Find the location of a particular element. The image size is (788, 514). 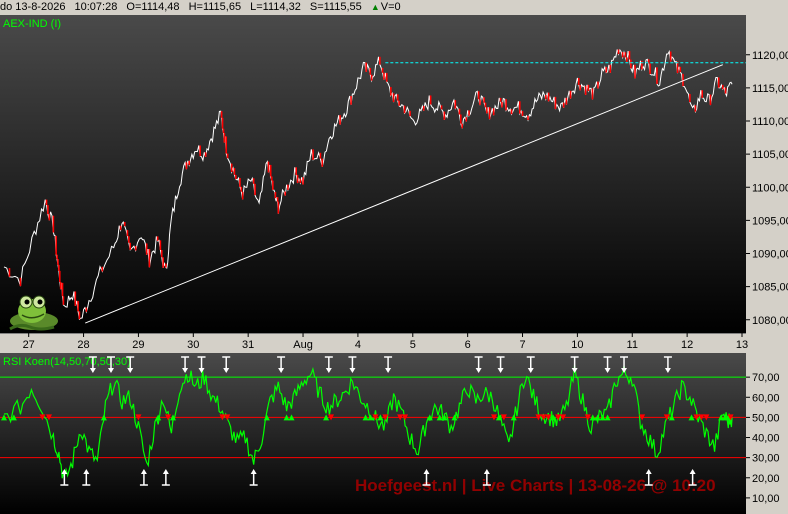

up-triangle-icon: ▲ is located at coordinates (375, 7).